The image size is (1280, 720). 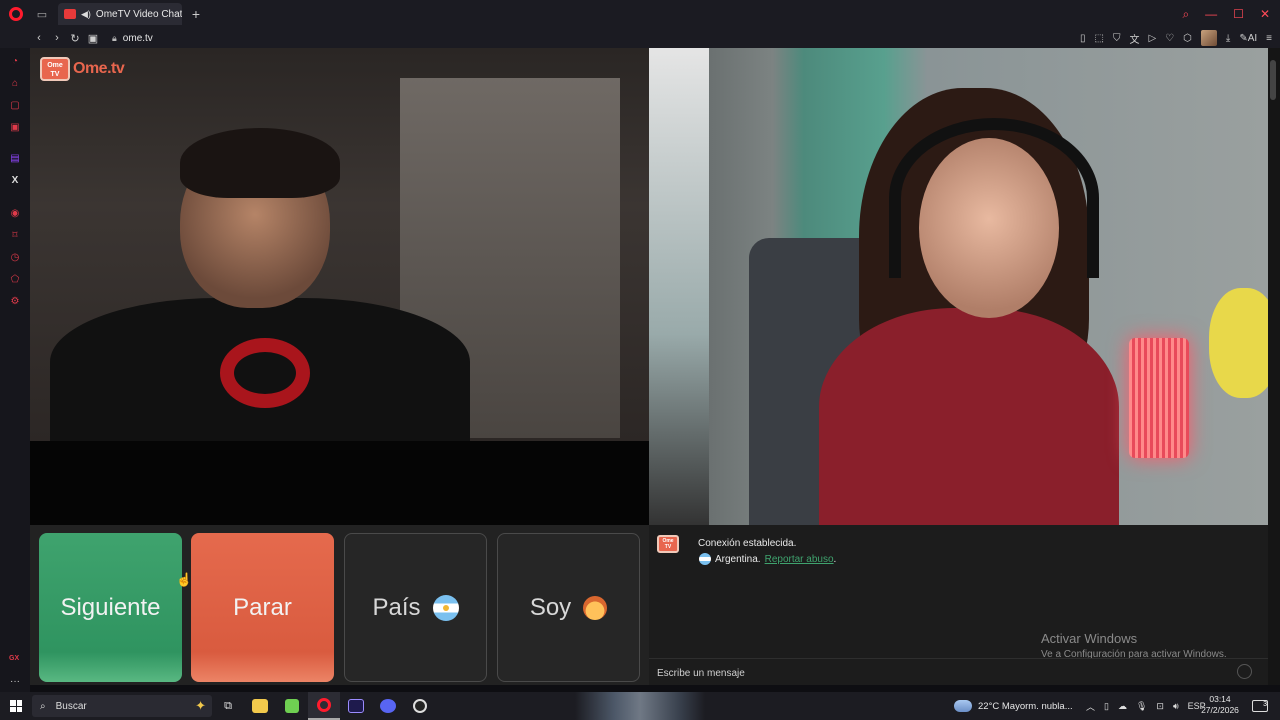 I want to click on twitch-icon: ▤, so click(x=15, y=159).